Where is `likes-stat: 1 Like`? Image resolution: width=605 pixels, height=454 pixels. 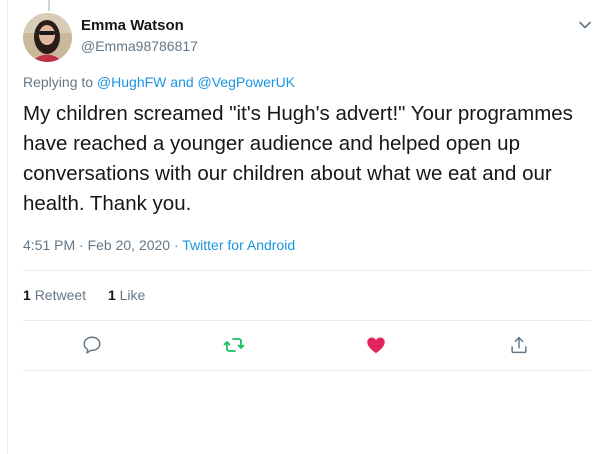
likes-stat: 1 Like is located at coordinates (126, 295).